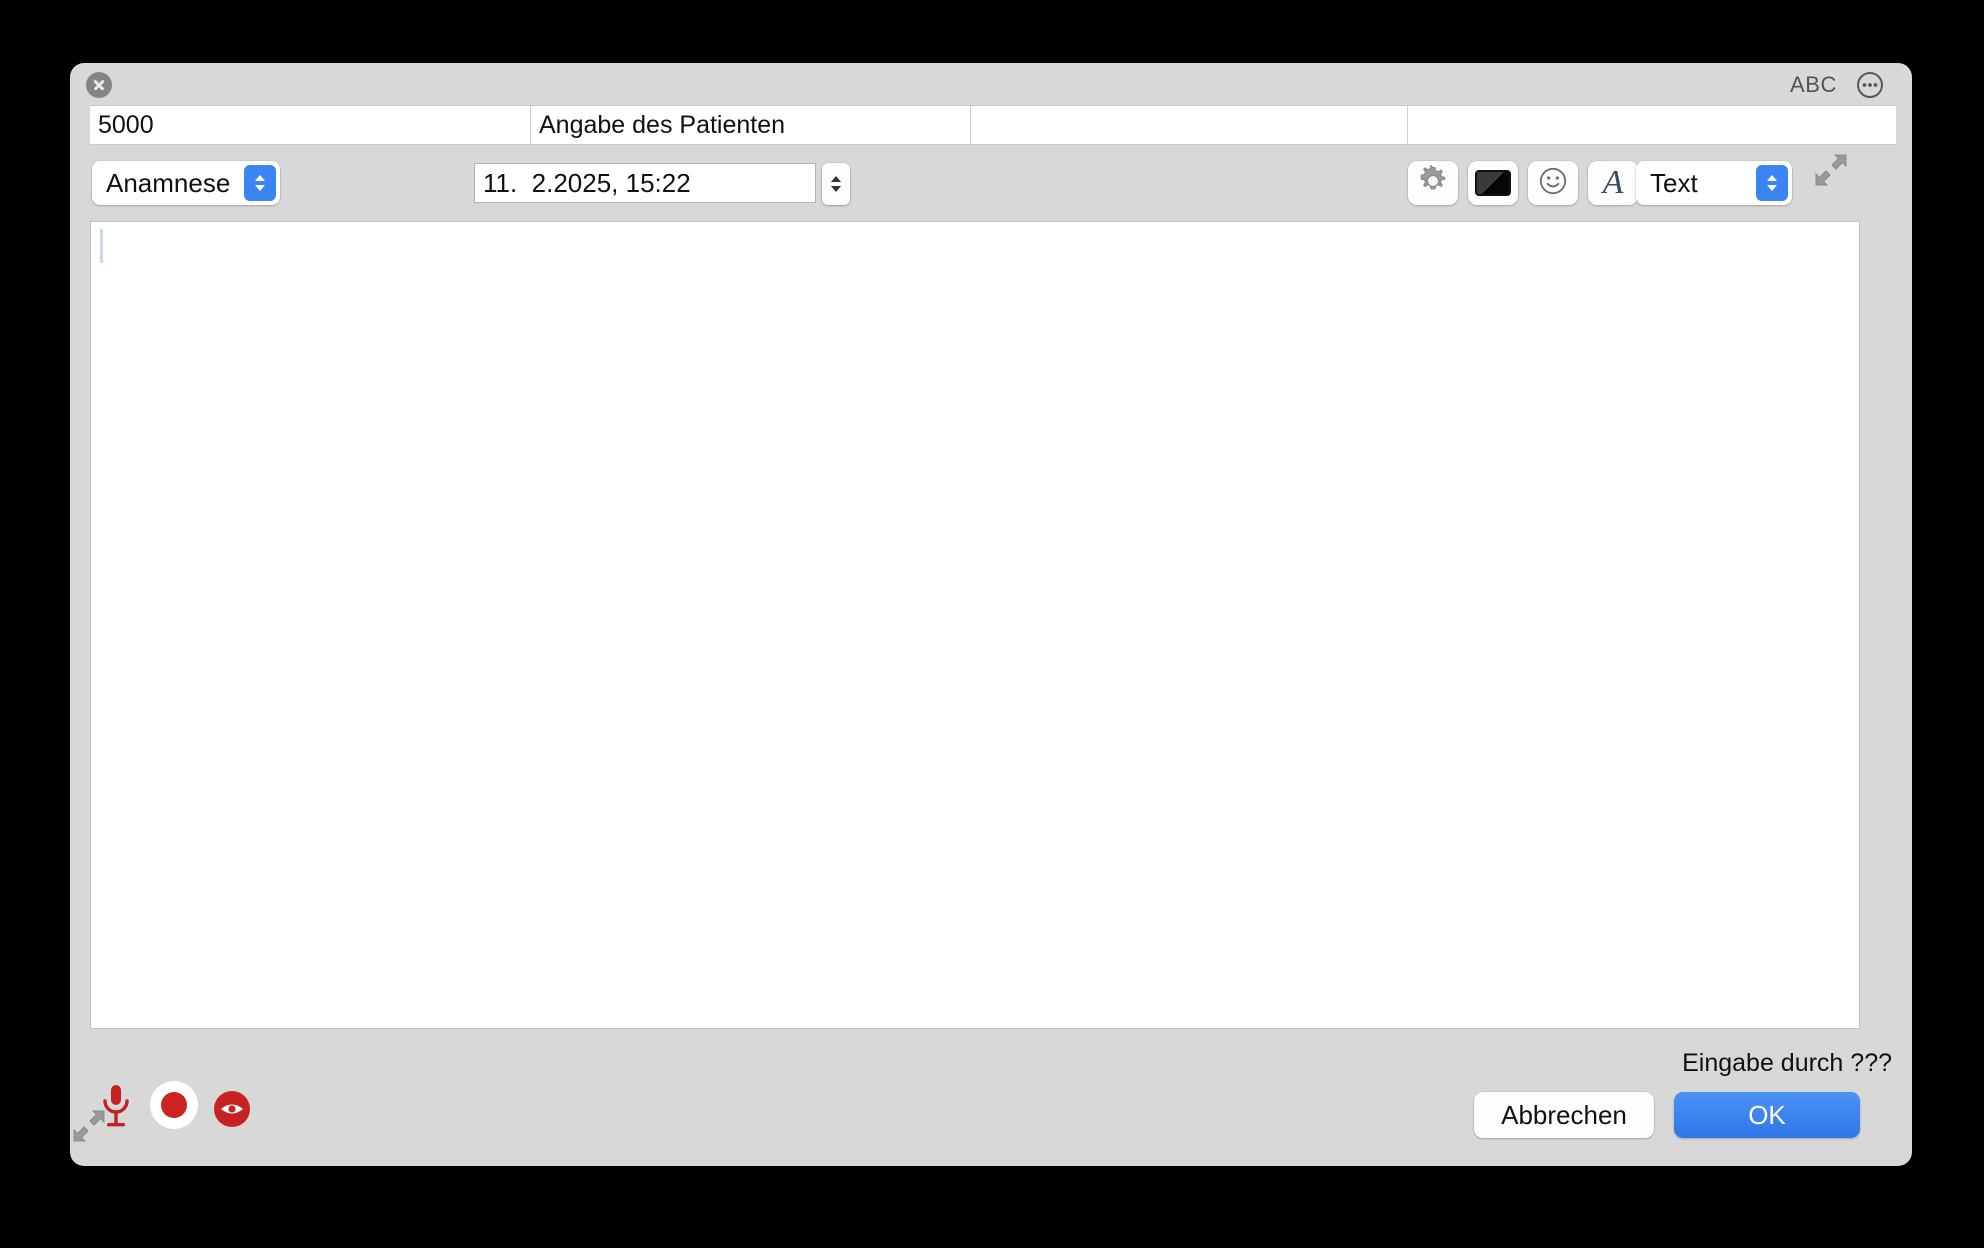 Image resolution: width=1984 pixels, height=1248 pixels. I want to click on dialog-titlebar: ABC, so click(991, 84).